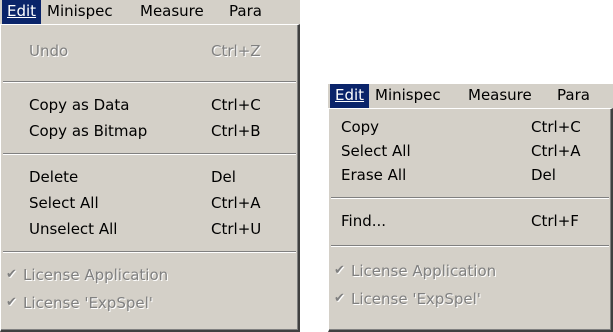 This screenshot has height=332, width=613. Describe the element at coordinates (149, 131) in the screenshot. I see `menu-item-copy-as-bitmap: Copy as Bitmap Ctrl+B` at that location.